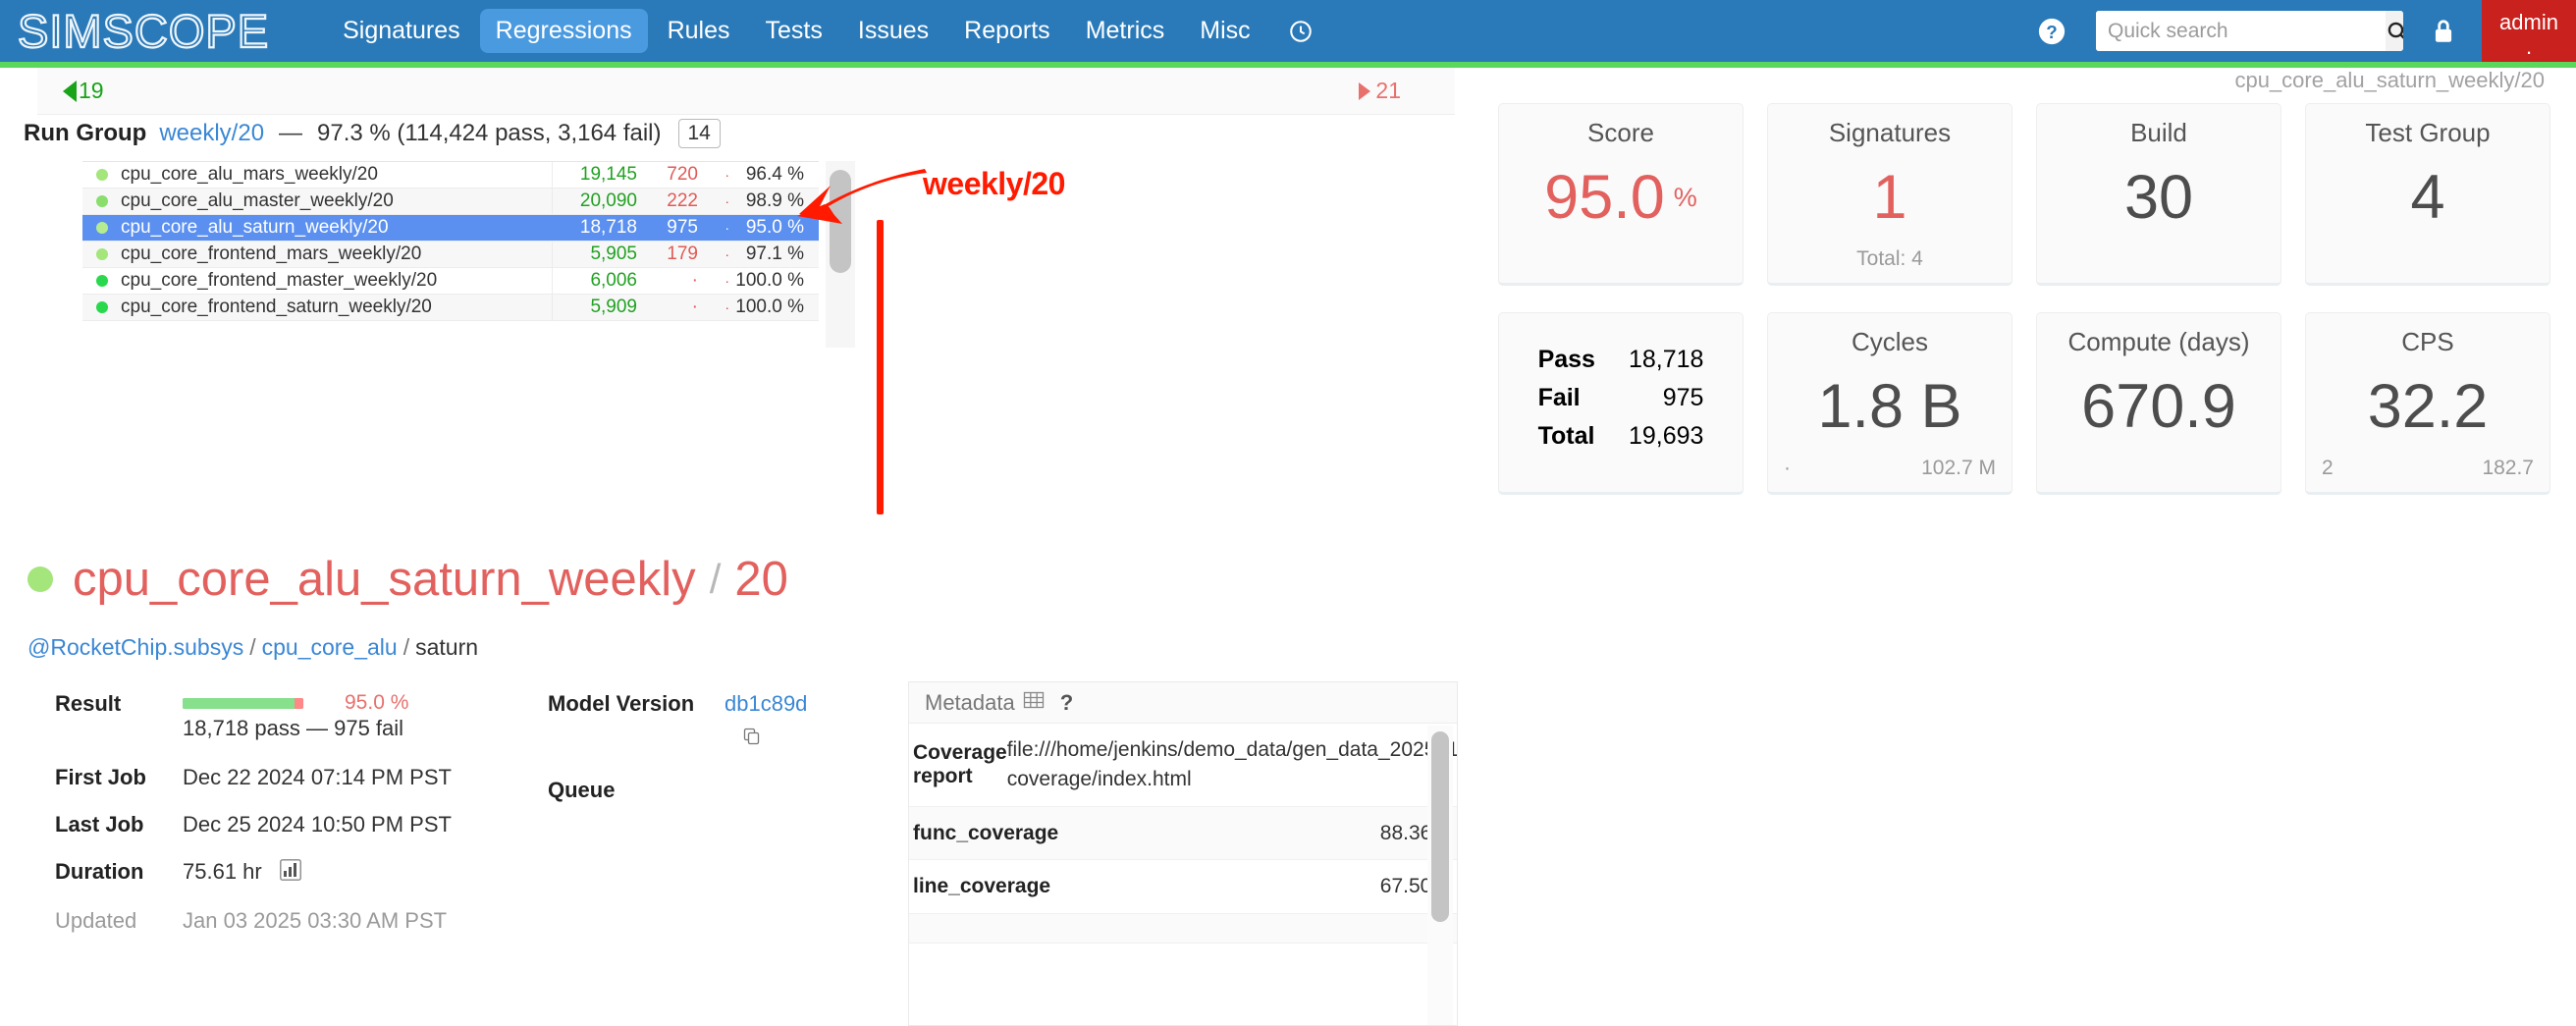 The image size is (2576, 1026). I want to click on search-button, so click(2394, 31).